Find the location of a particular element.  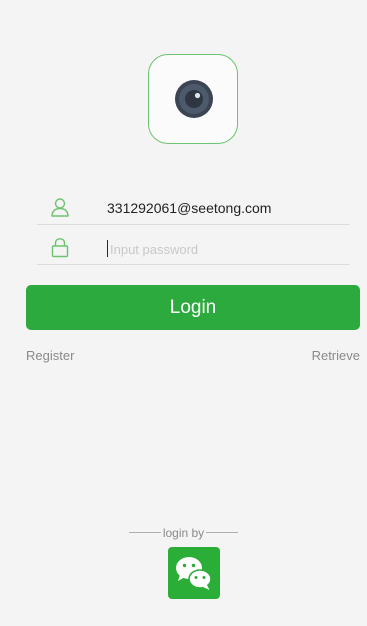

login-by-label: login by is located at coordinates (183, 532).